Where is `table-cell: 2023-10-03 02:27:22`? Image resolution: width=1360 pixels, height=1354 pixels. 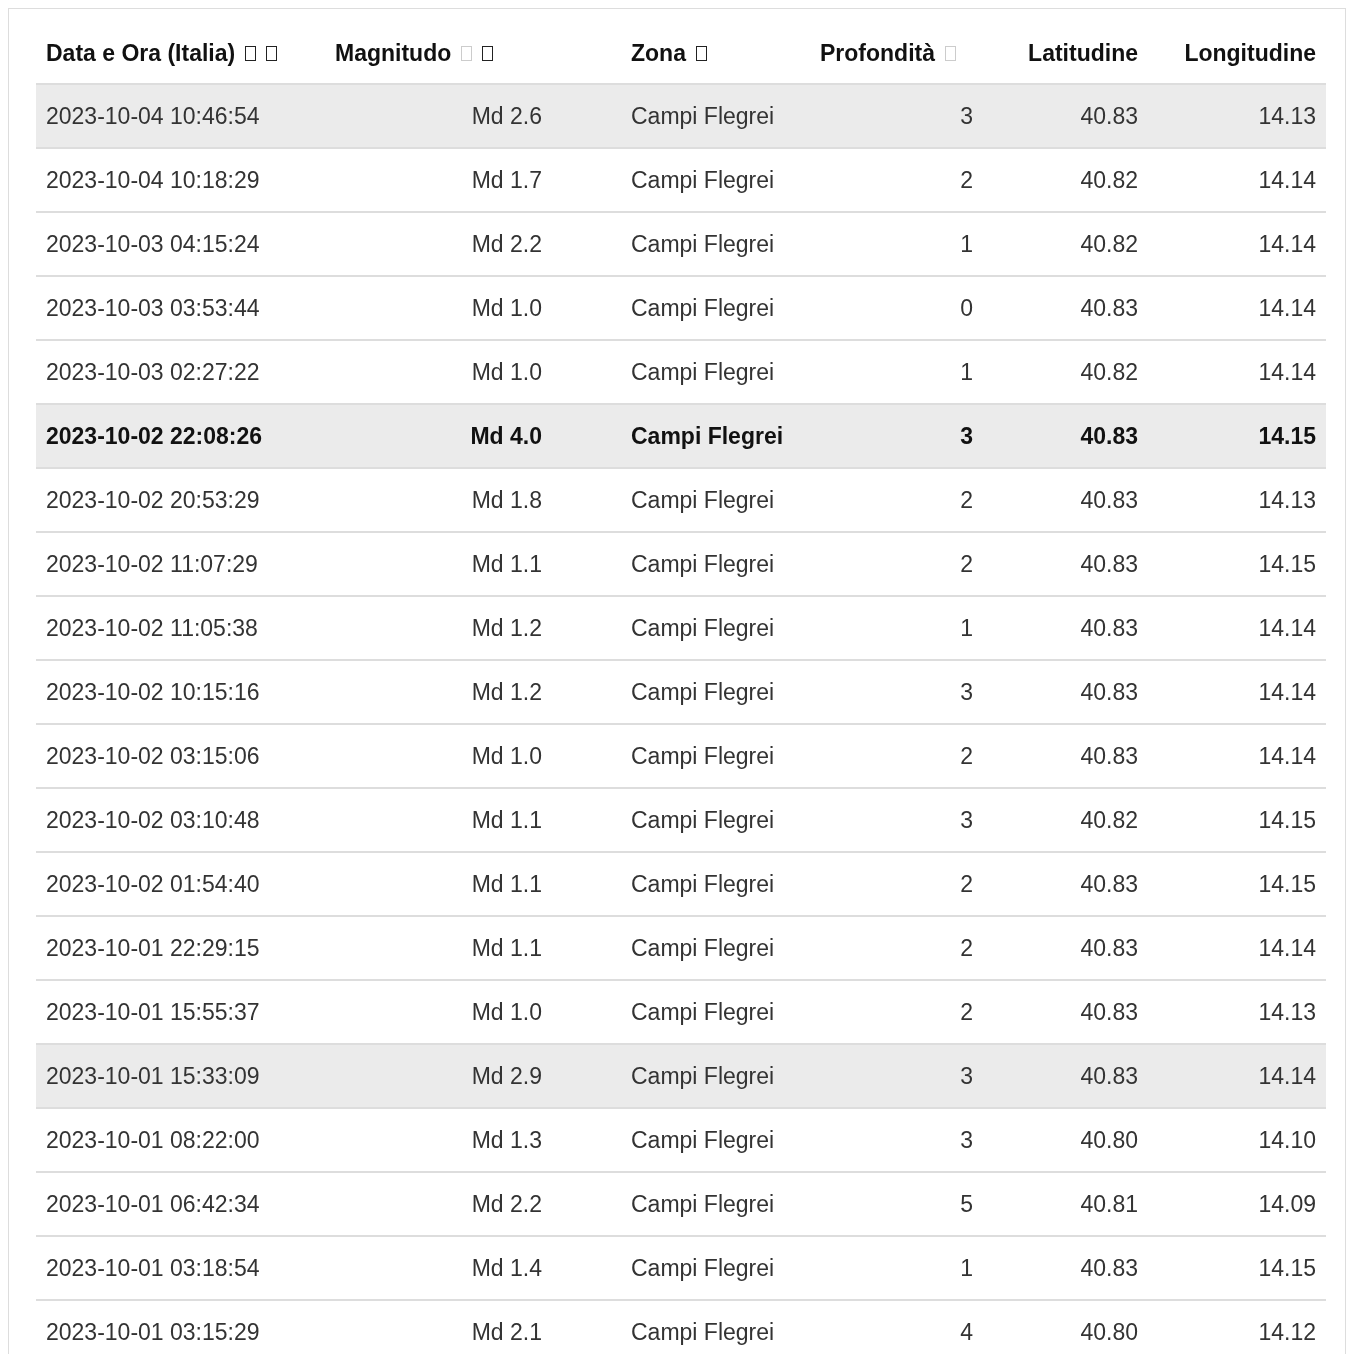 table-cell: 2023-10-03 02:27:22 is located at coordinates (153, 372).